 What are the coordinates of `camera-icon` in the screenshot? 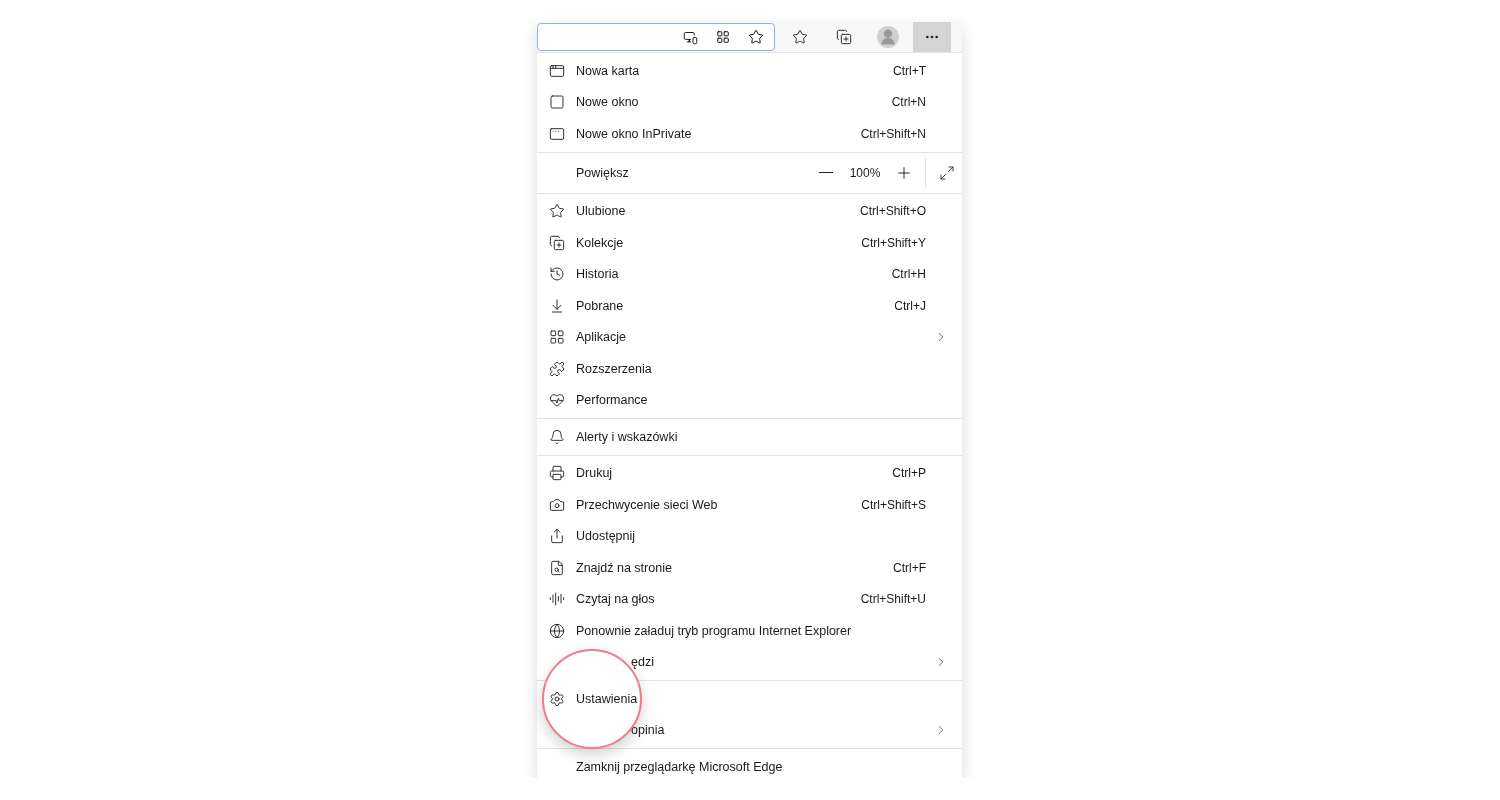 It's located at (557, 504).